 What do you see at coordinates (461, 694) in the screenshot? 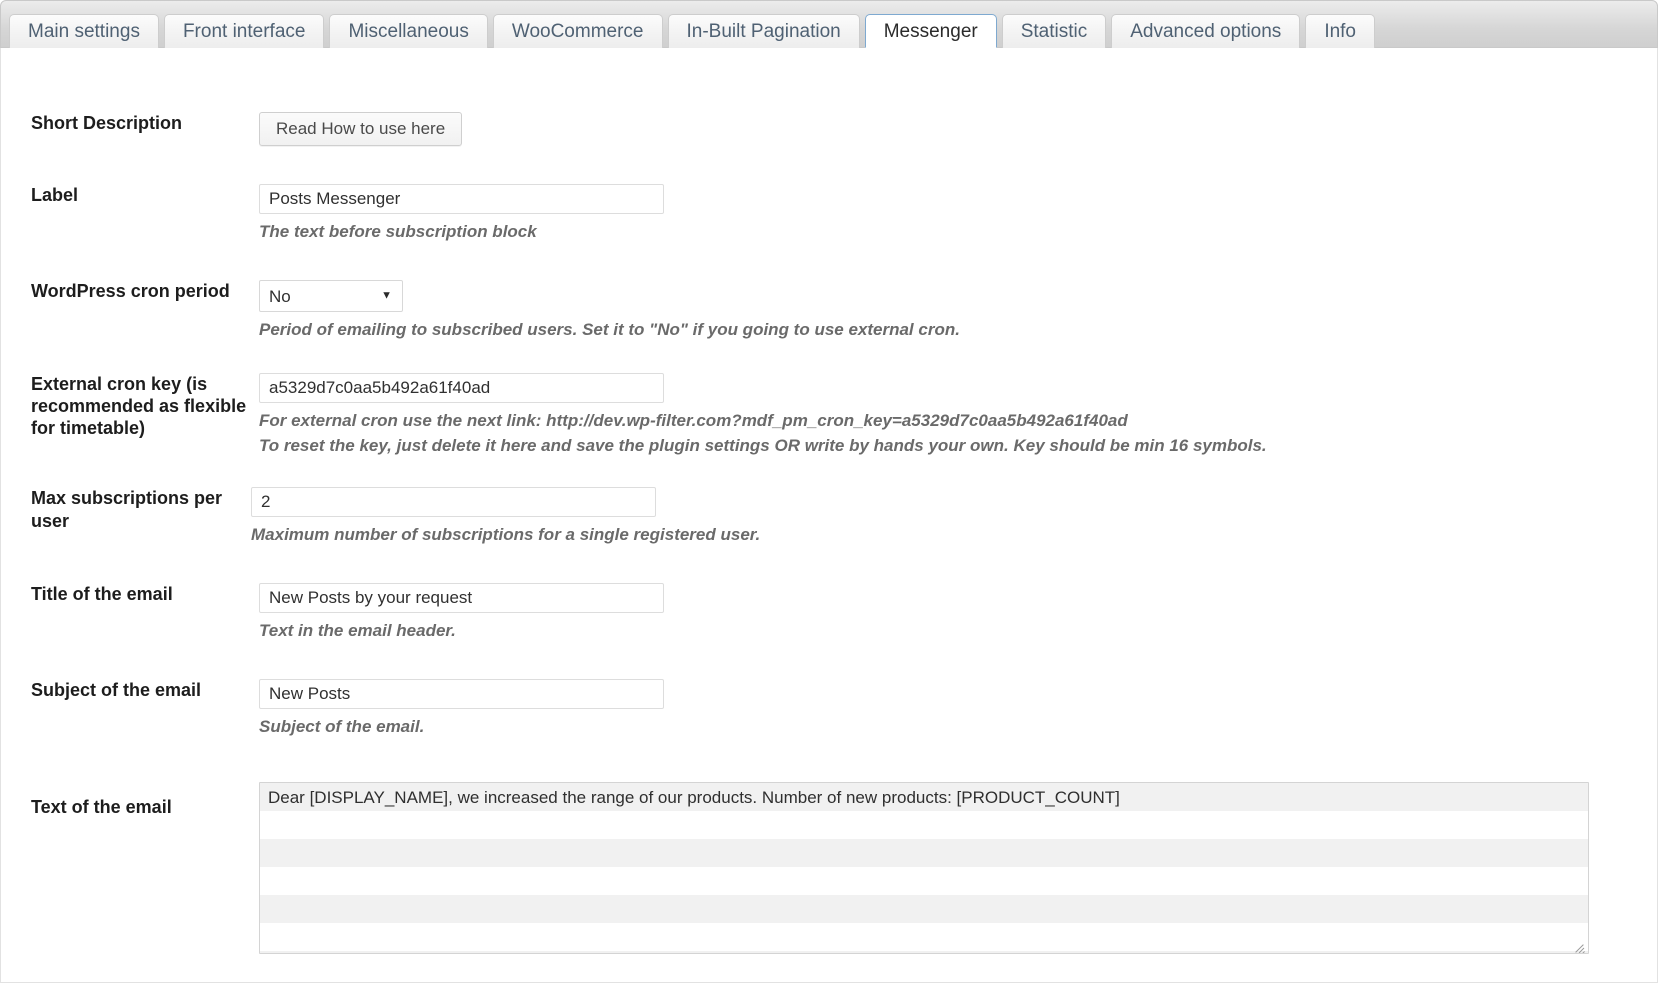
I see `email-subject-input` at bounding box center [461, 694].